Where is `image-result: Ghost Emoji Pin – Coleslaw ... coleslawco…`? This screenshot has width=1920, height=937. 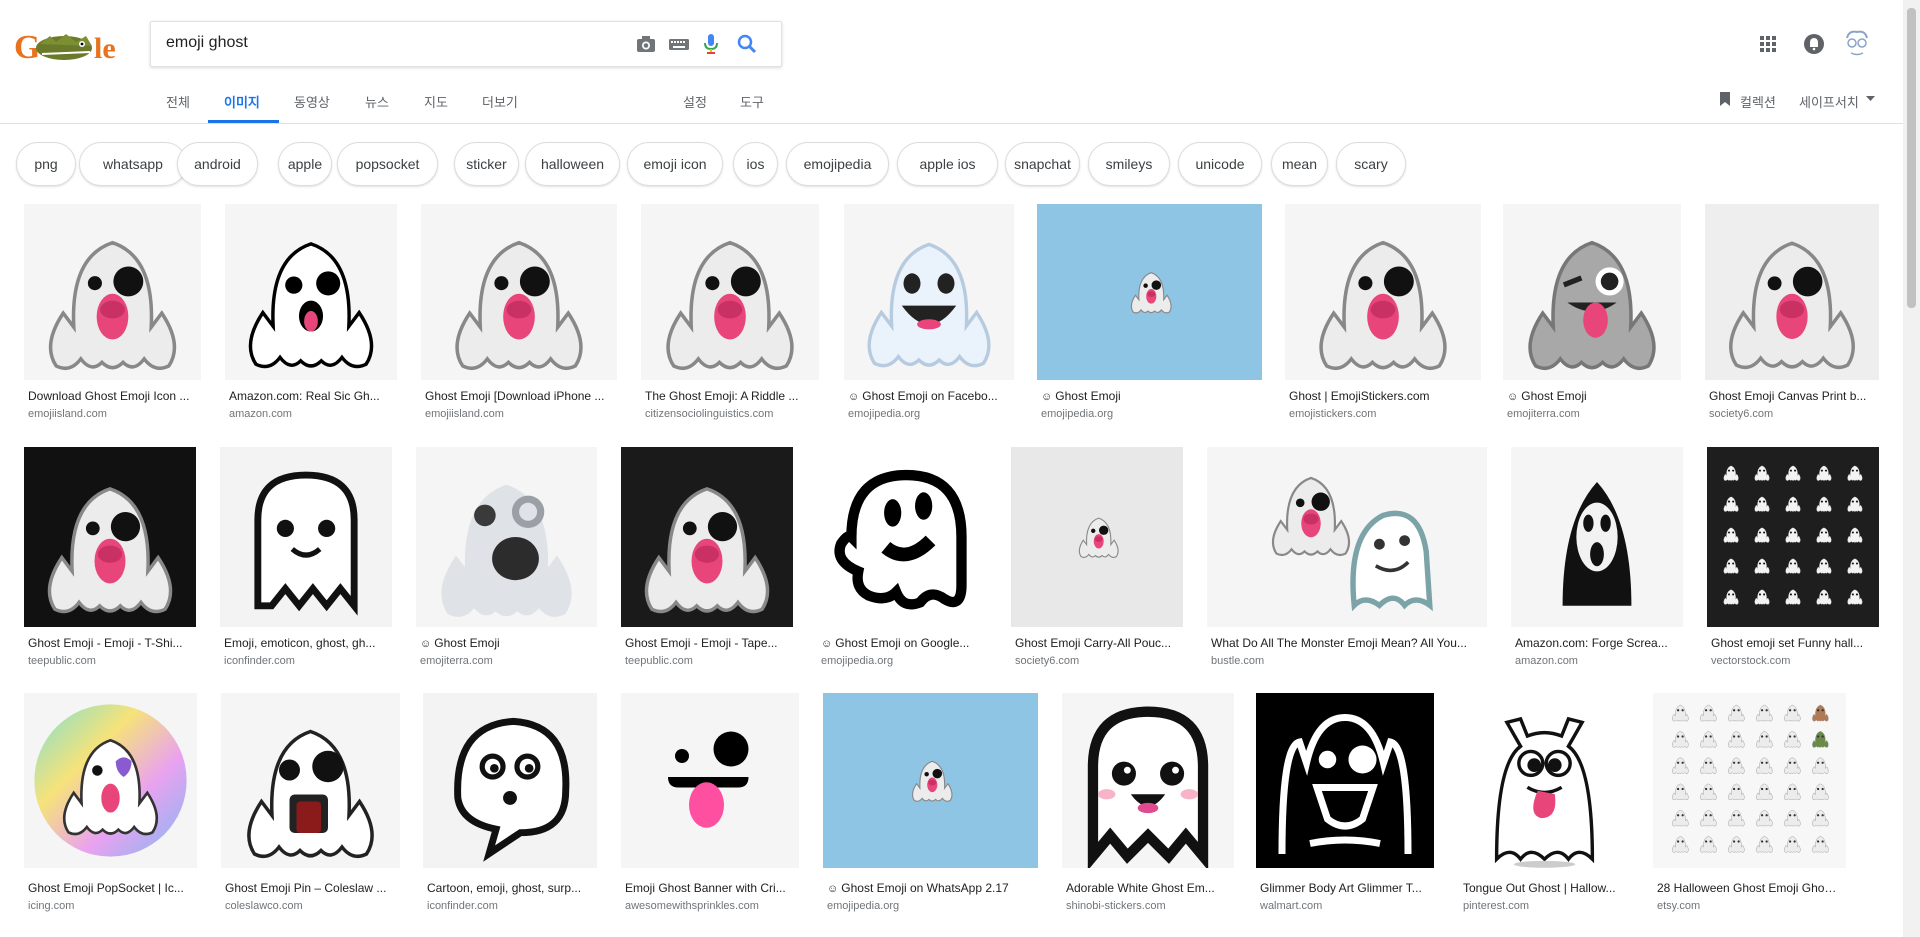
image-result: Ghost Emoji Pin – Coleslaw ... coleslawco… is located at coordinates (310, 803).